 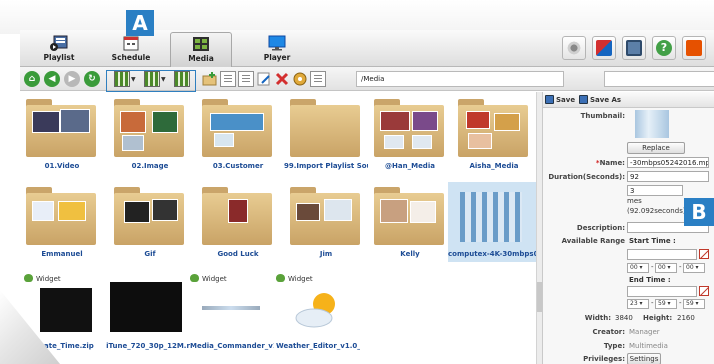 I want to click on save-as-button: Save As, so click(x=600, y=100).